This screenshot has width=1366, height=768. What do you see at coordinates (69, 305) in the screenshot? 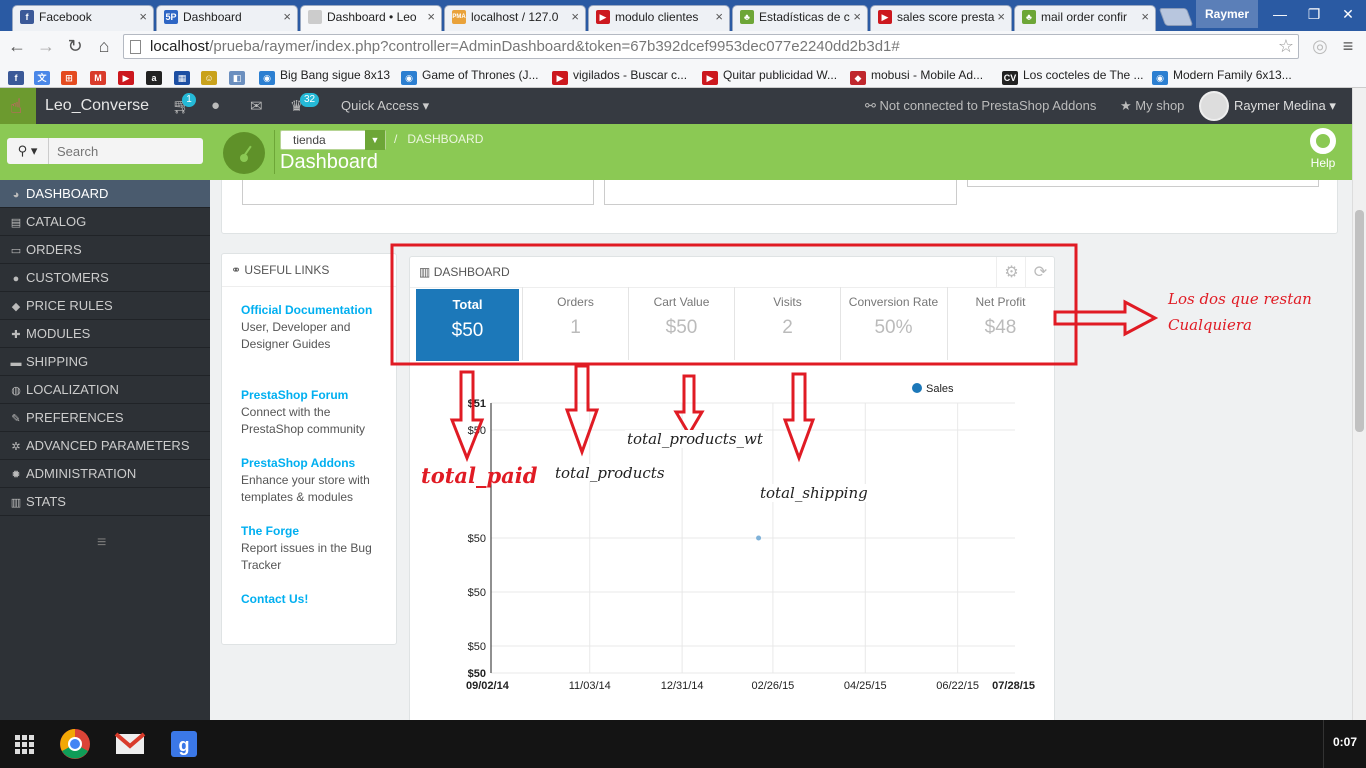
I see `sidebar-item-label: PRICE RULES` at bounding box center [69, 305].